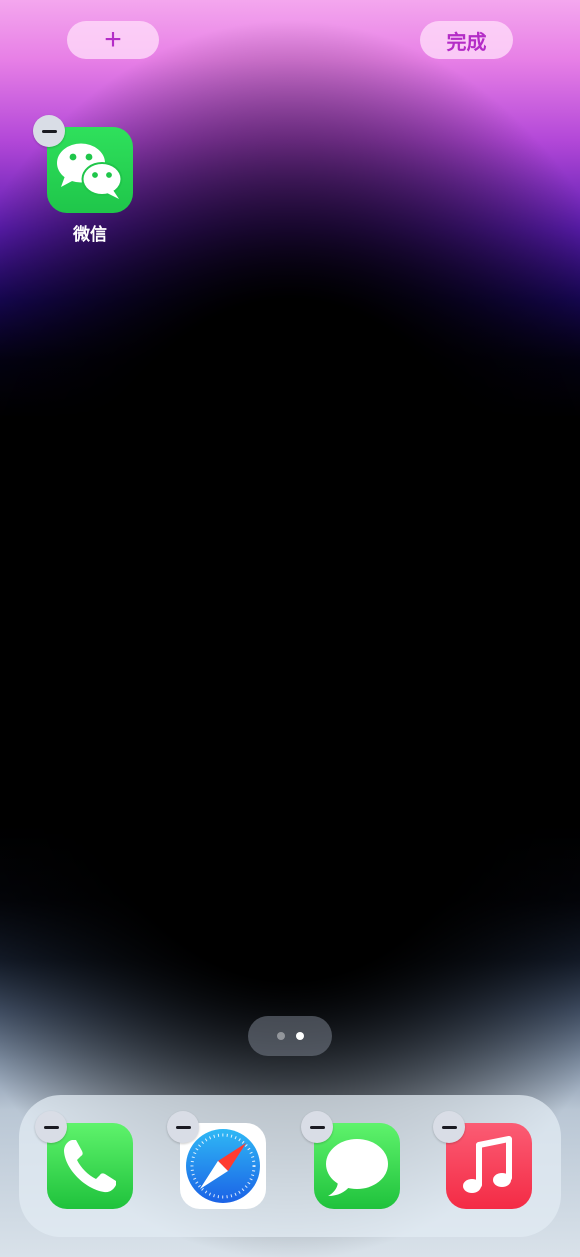 The height and width of the screenshot is (1257, 580). Describe the element at coordinates (216, 1160) in the screenshot. I see `dock-app-safari` at that location.